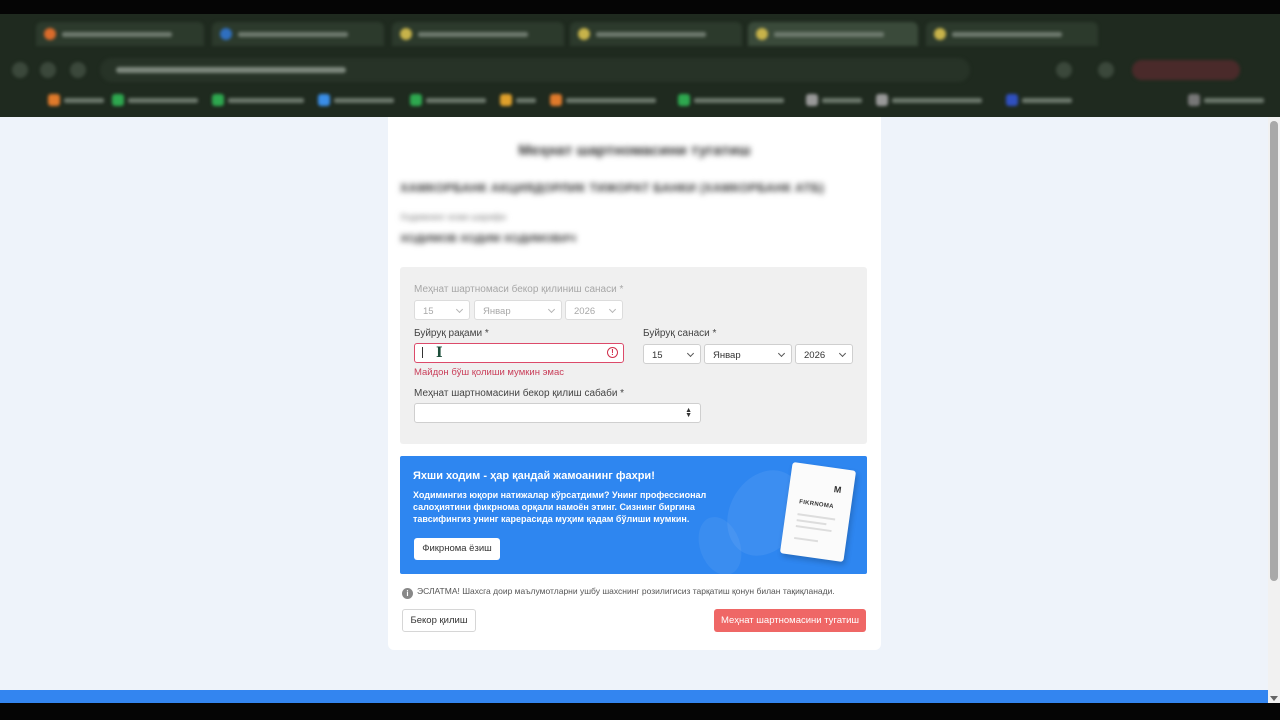 This screenshot has height=720, width=1280. I want to click on order-year-select: 2026, so click(824, 354).